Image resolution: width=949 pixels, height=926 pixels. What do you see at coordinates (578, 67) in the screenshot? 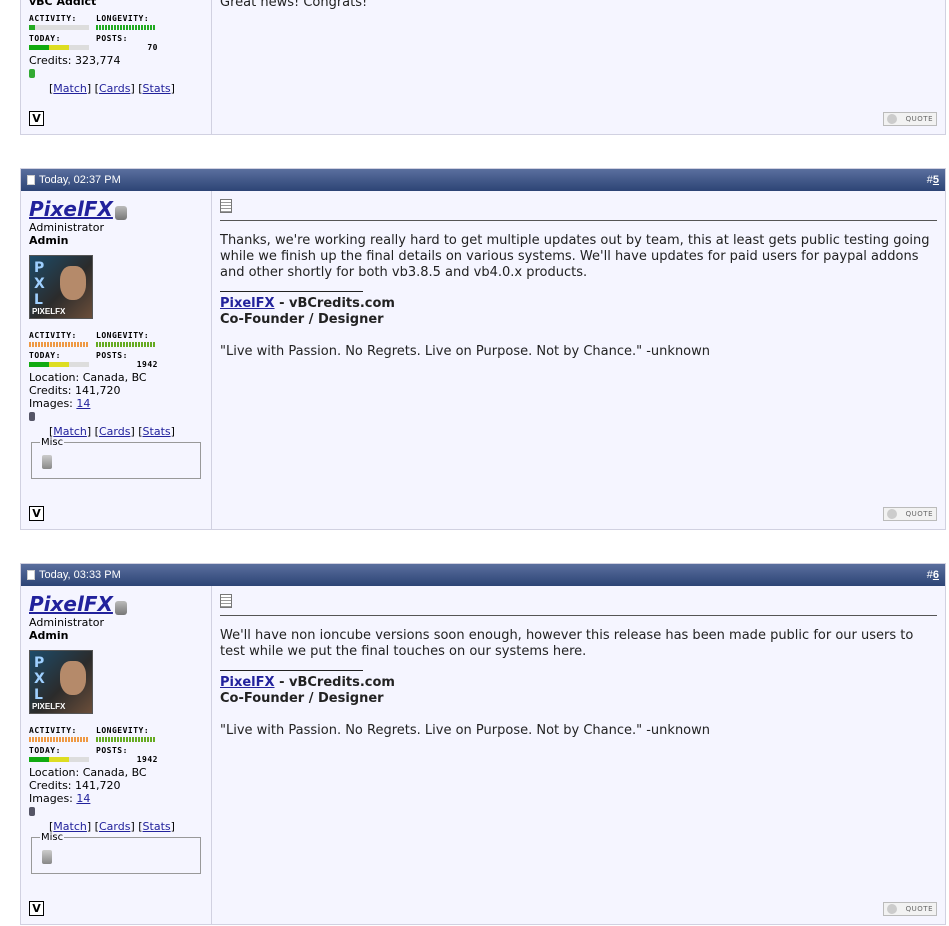
I see `message: Great news! Congrats! QUOTE` at bounding box center [578, 67].